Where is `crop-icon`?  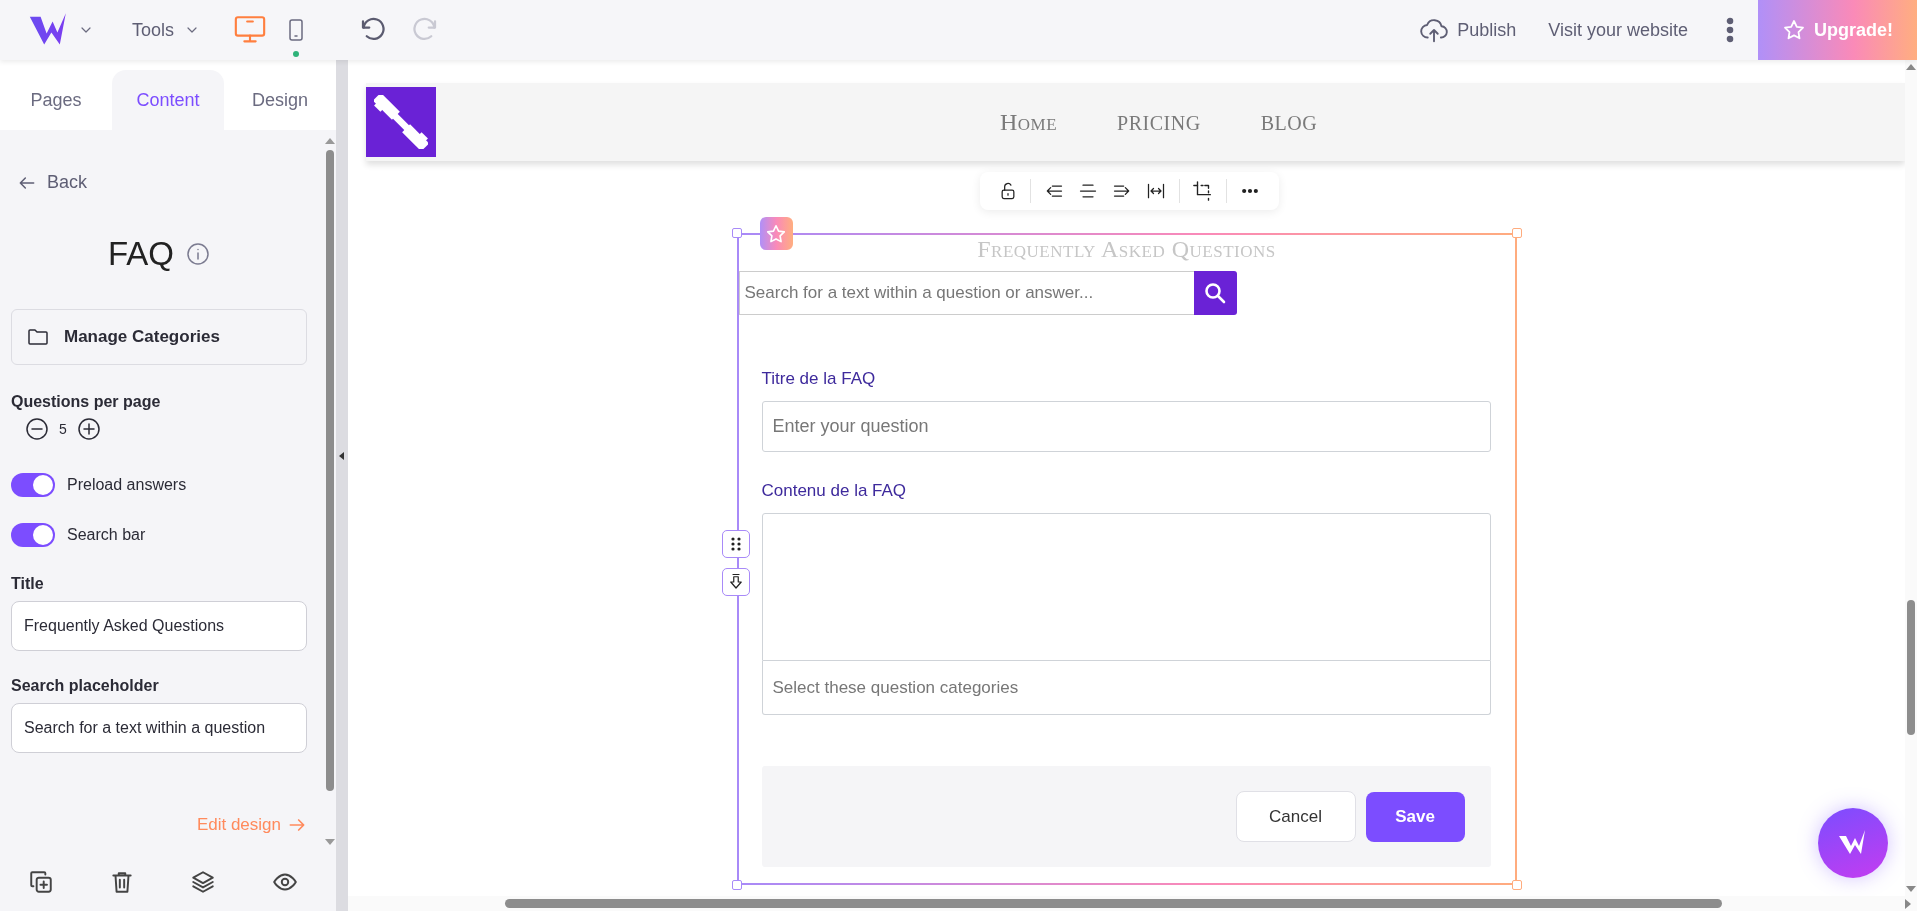
crop-icon is located at coordinates (1203, 191).